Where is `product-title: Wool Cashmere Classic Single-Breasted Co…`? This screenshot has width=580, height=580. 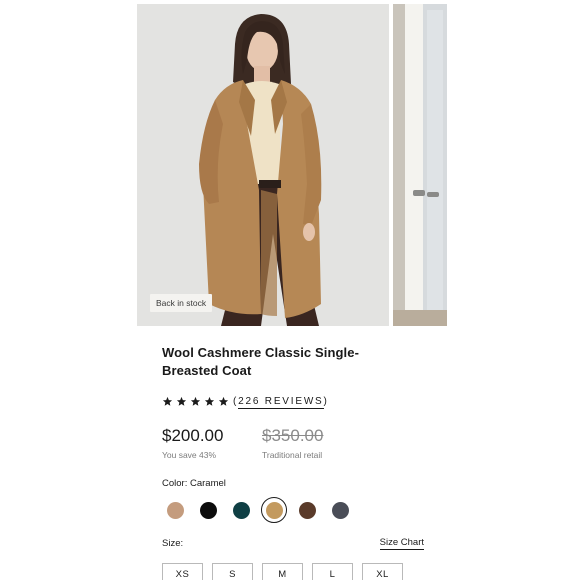
product-title: Wool Cashmere Classic Single-Breasted Co… is located at coordinates (260, 361).